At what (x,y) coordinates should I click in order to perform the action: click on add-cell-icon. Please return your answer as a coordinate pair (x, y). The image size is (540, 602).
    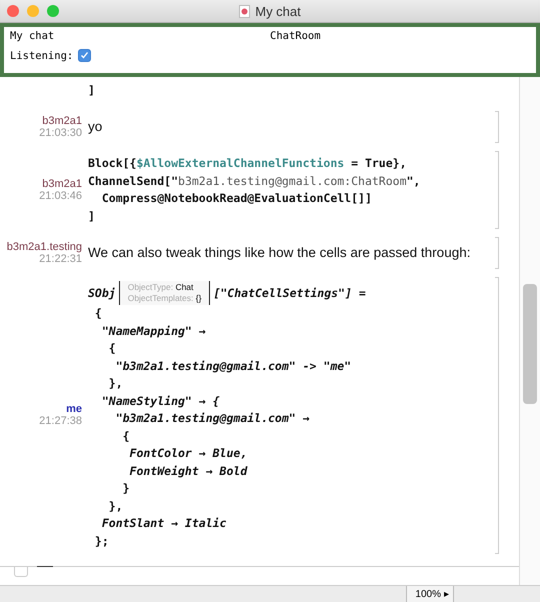
    Looking at the image, I should click on (21, 571).